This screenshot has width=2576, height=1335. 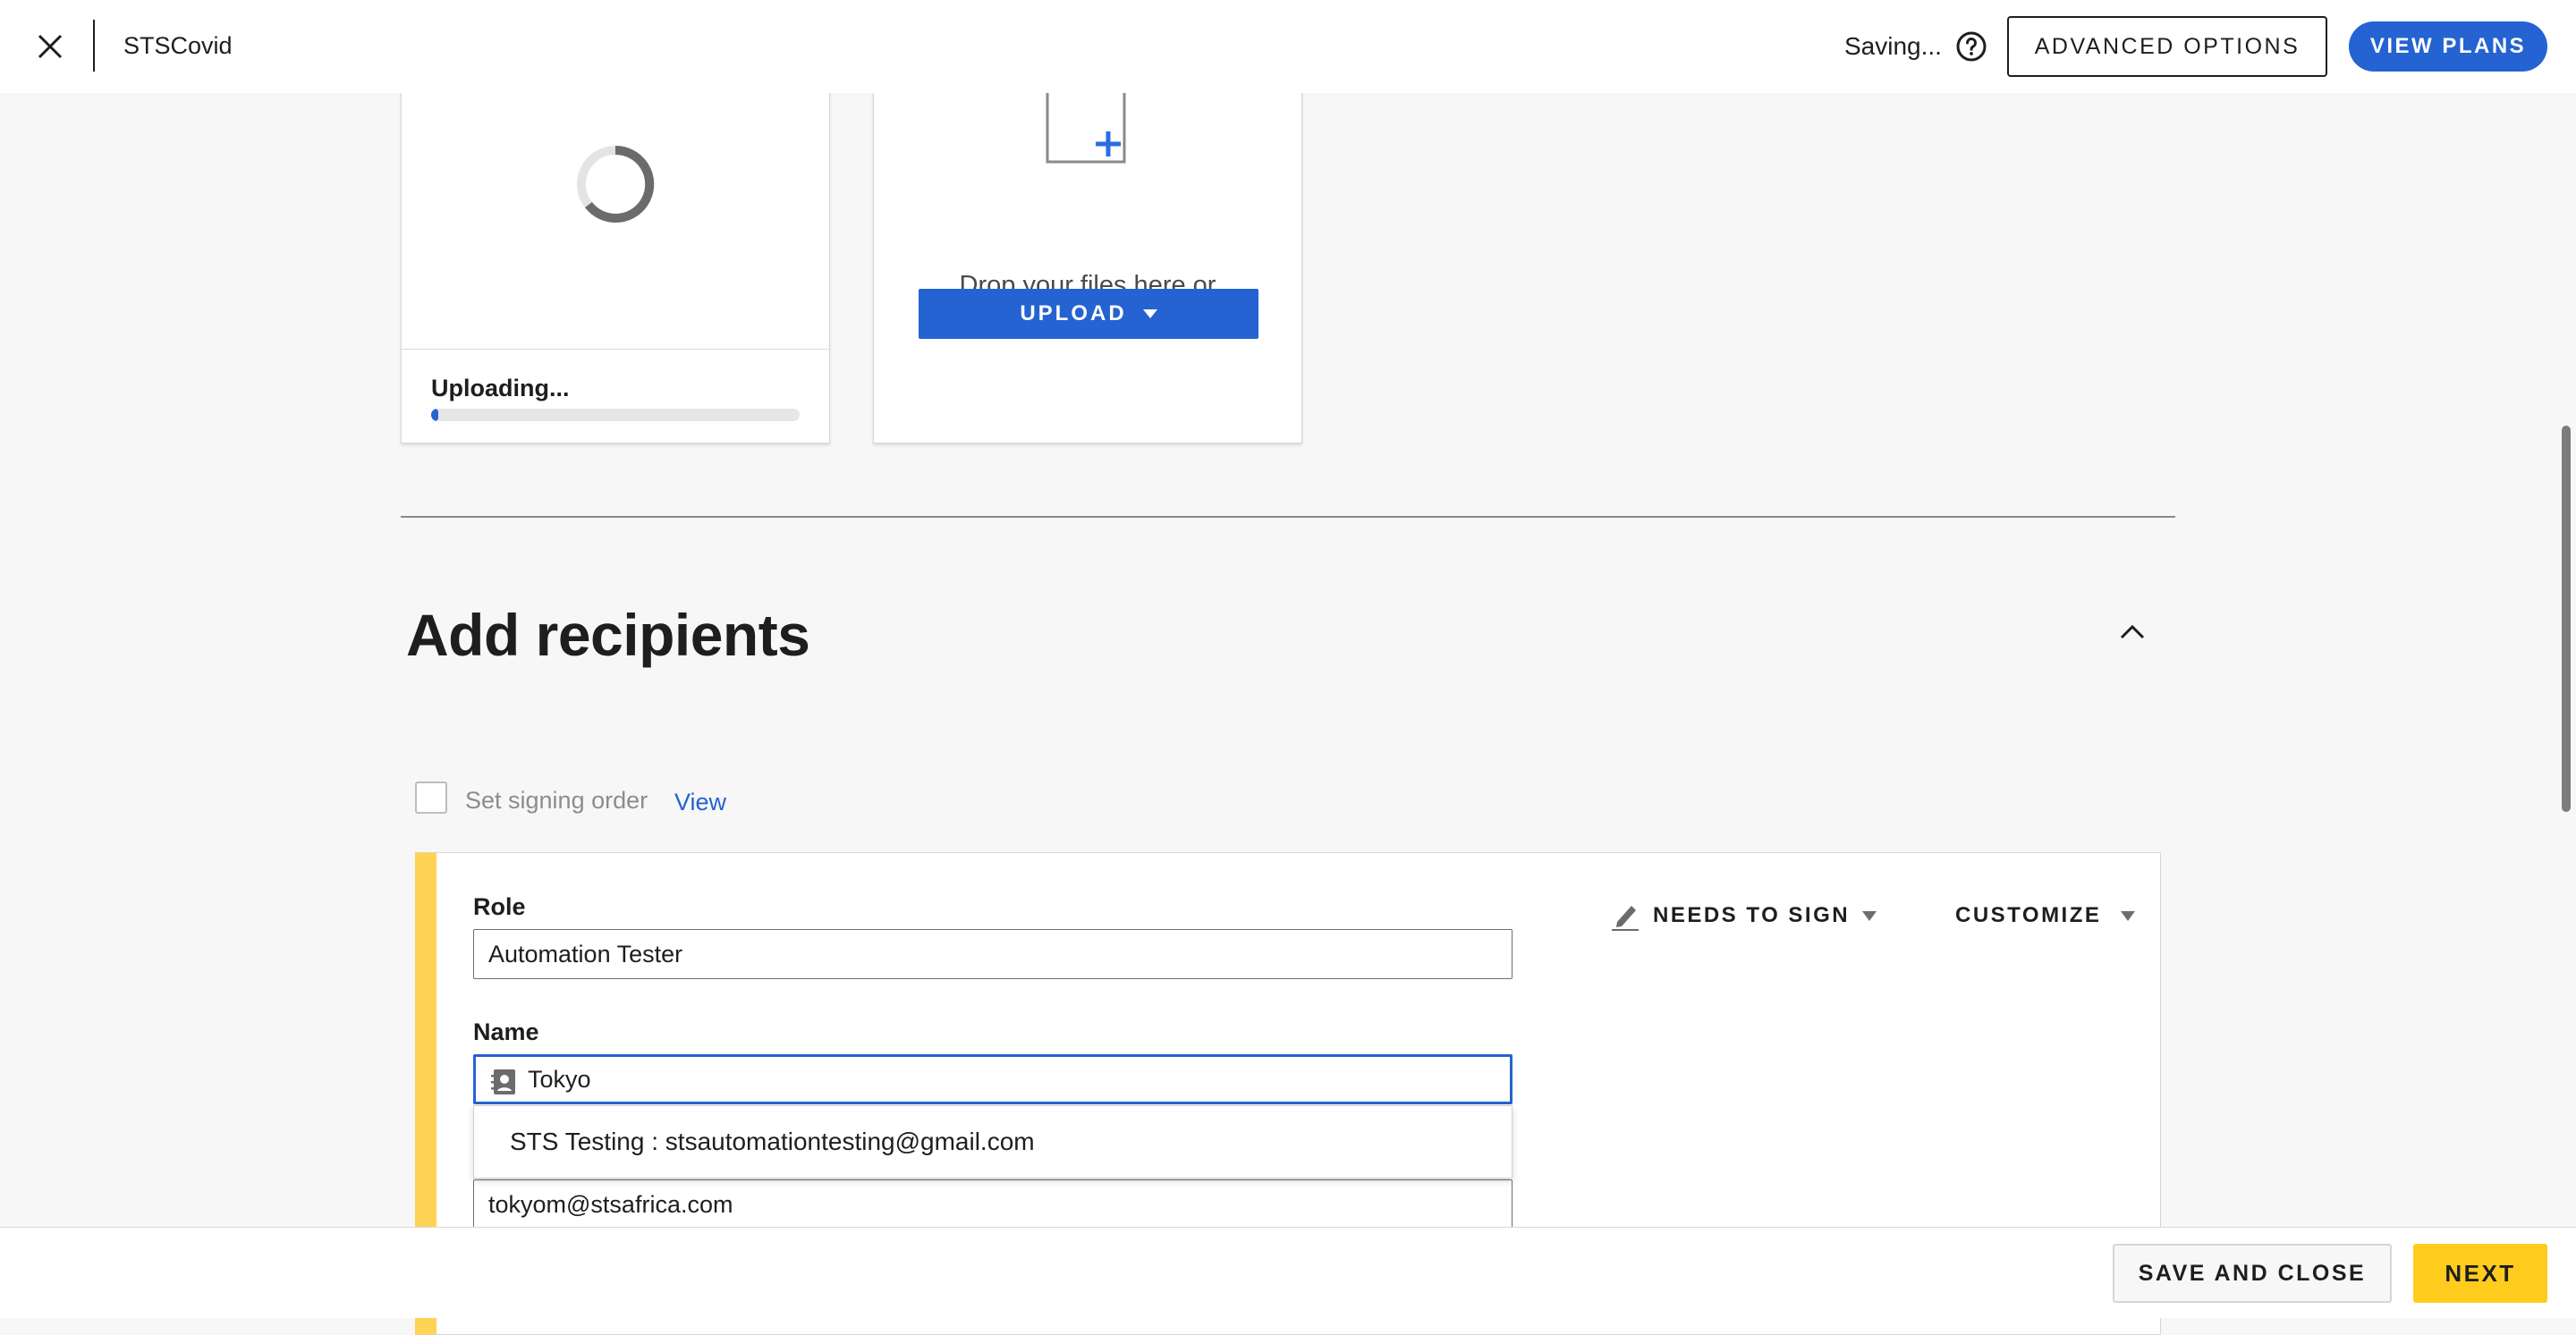 I want to click on header-divider, so click(x=94, y=46).